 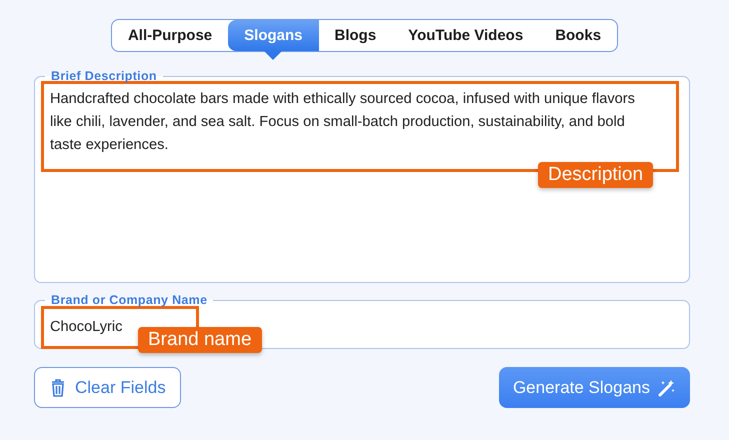 What do you see at coordinates (578, 35) in the screenshot?
I see `category-tab: Books` at bounding box center [578, 35].